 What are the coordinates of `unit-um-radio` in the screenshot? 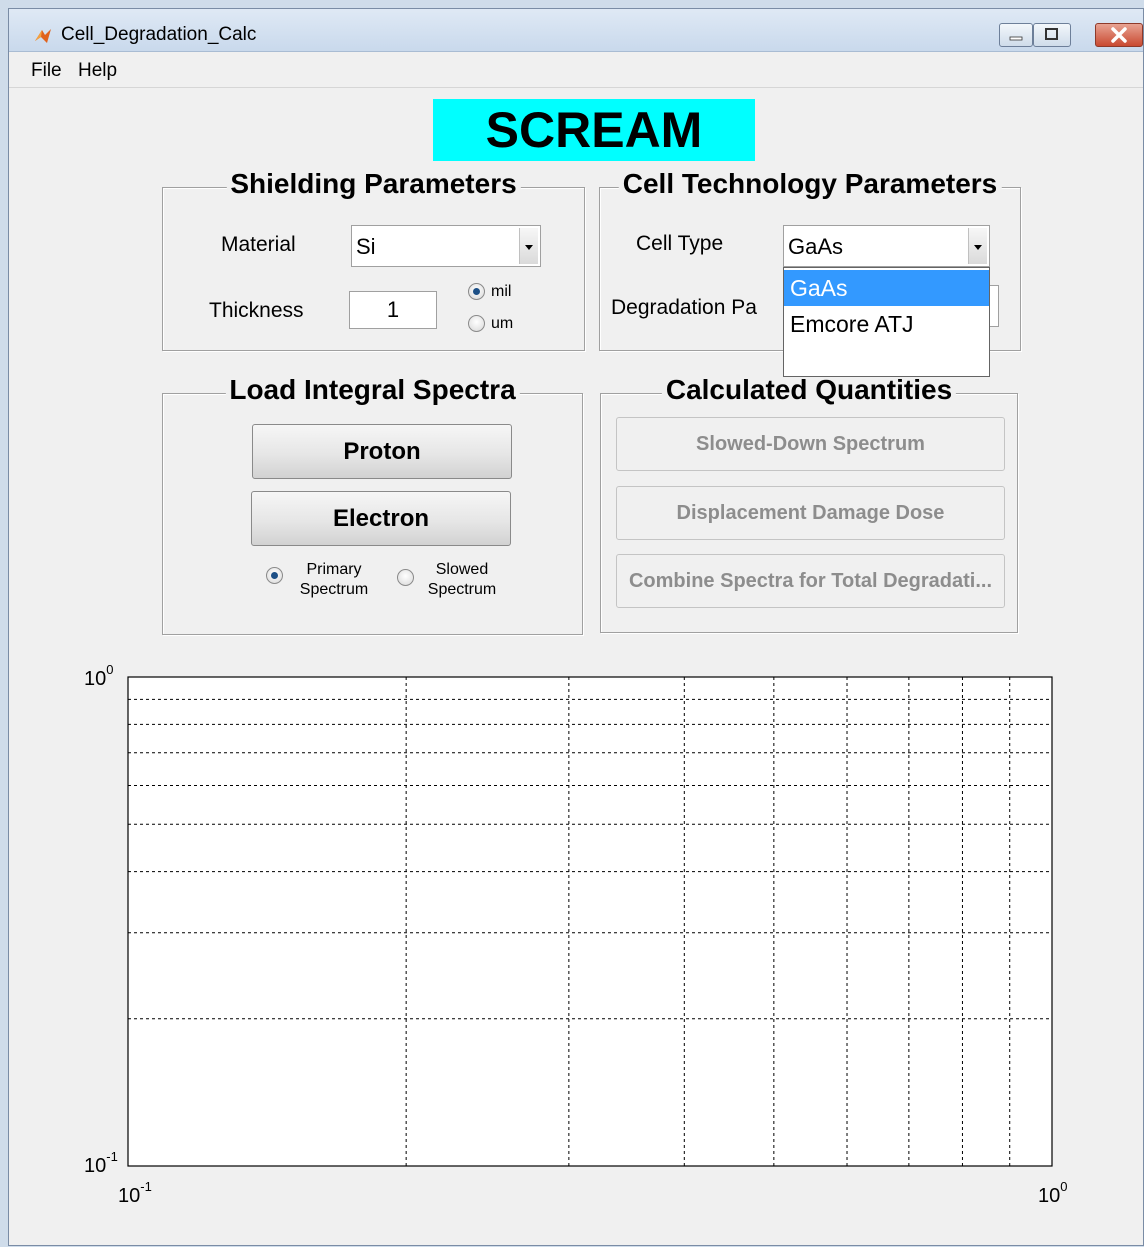 It's located at (476, 323).